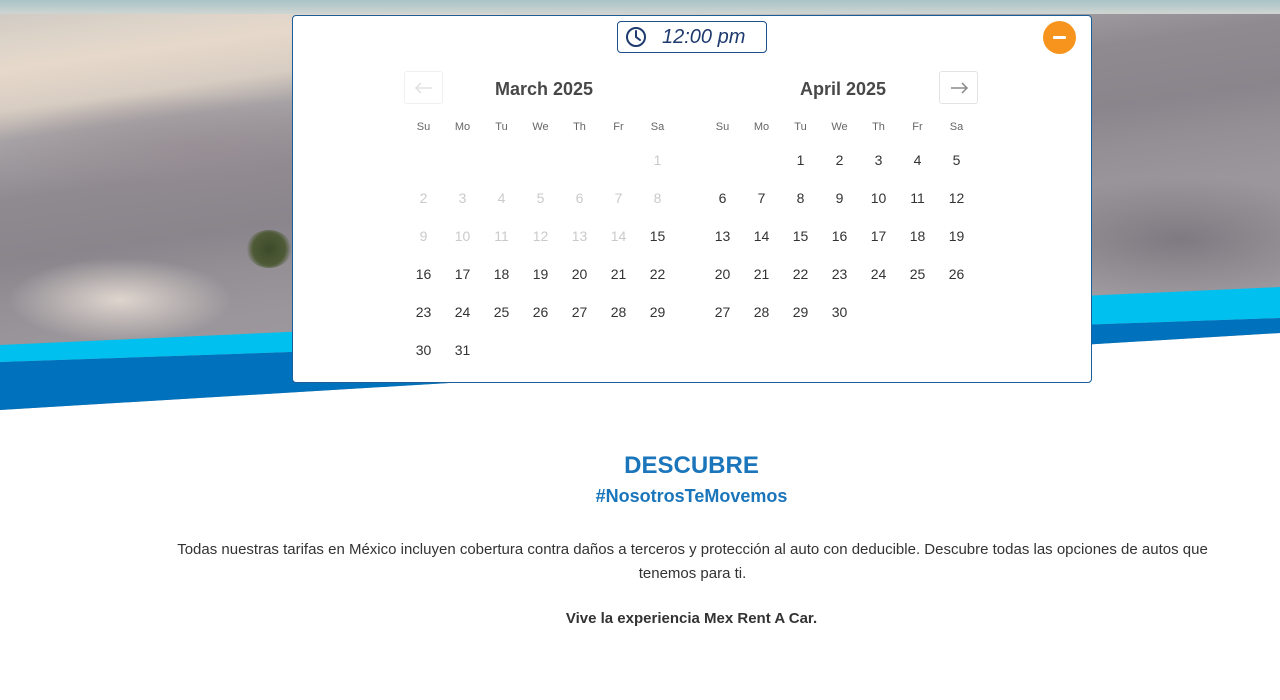 The height and width of the screenshot is (700, 1280). Describe the element at coordinates (462, 350) in the screenshot. I see `calendar-day: 31` at that location.